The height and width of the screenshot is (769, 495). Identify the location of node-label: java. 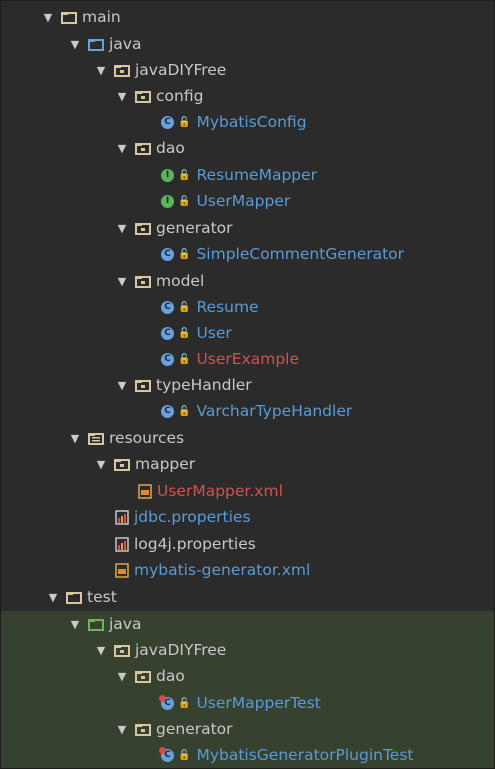
(125, 44).